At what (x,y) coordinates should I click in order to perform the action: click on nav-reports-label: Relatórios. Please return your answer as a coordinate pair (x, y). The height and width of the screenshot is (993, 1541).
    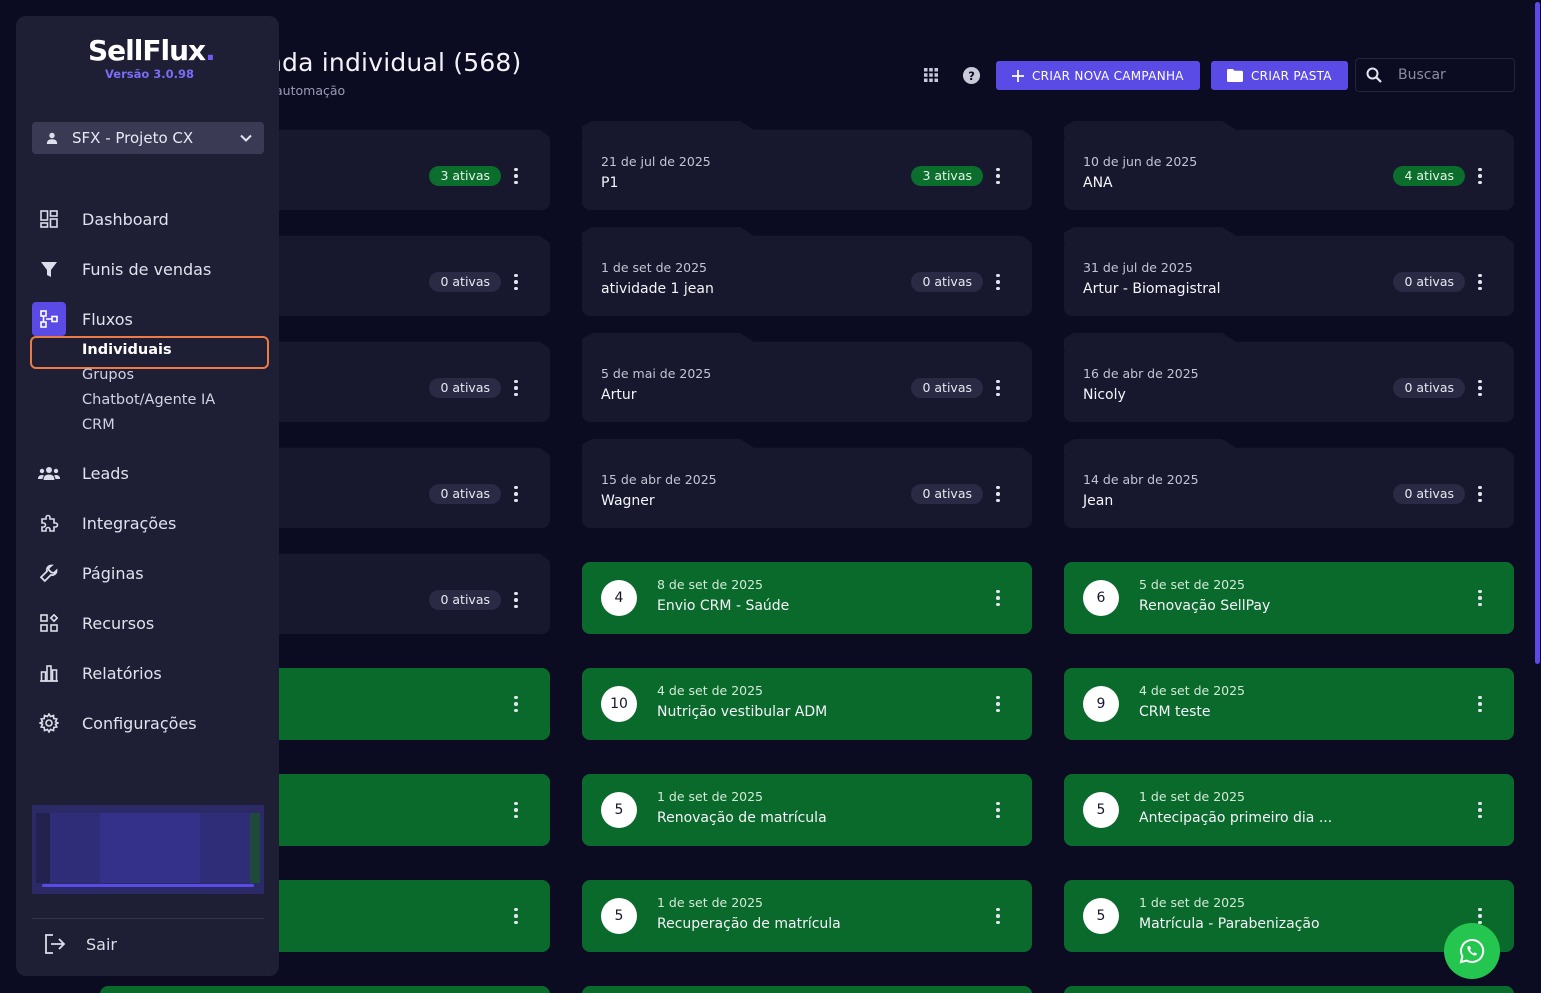
    Looking at the image, I should click on (122, 673).